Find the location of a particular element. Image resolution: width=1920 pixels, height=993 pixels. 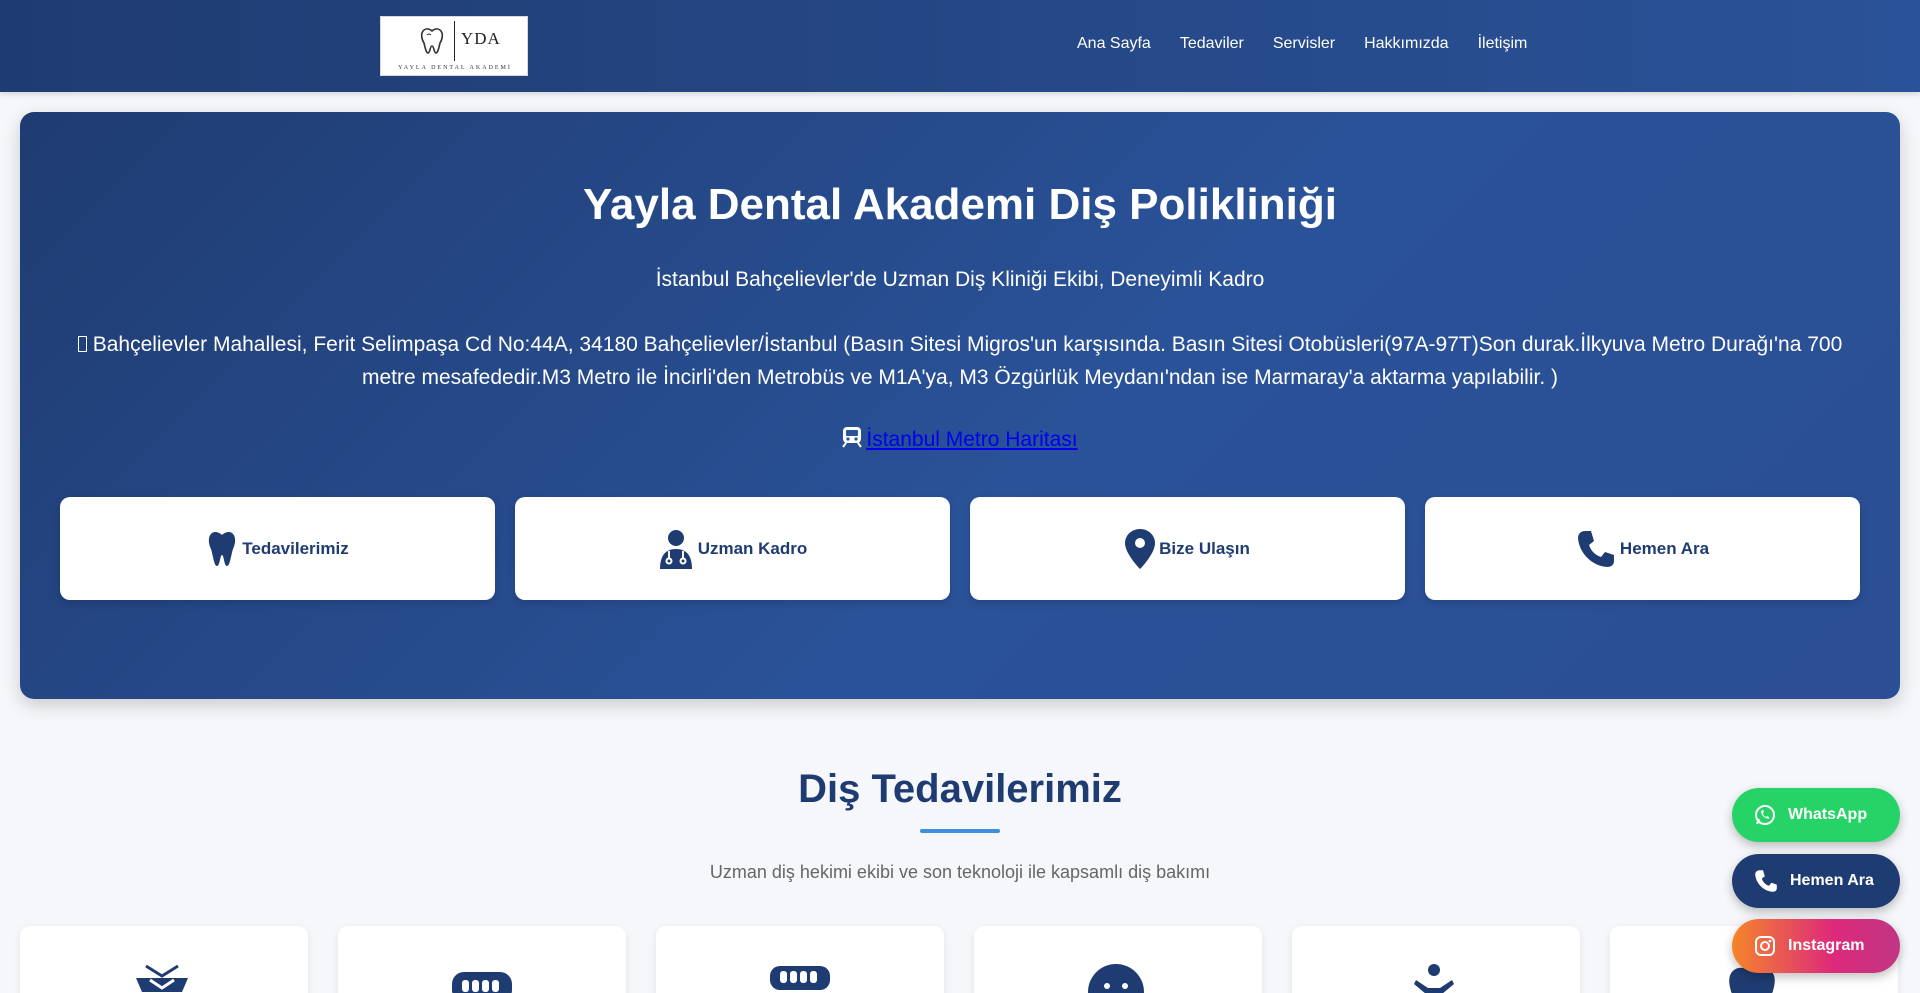

card-label: Bize Ulaşın is located at coordinates (1204, 548).